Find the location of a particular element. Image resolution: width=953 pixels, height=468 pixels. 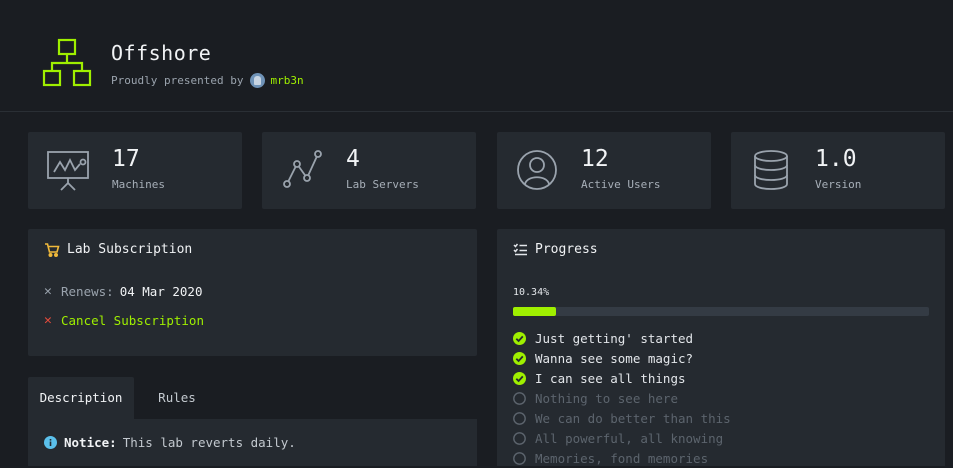

progress-item: Nothing to see here is located at coordinates (622, 398).